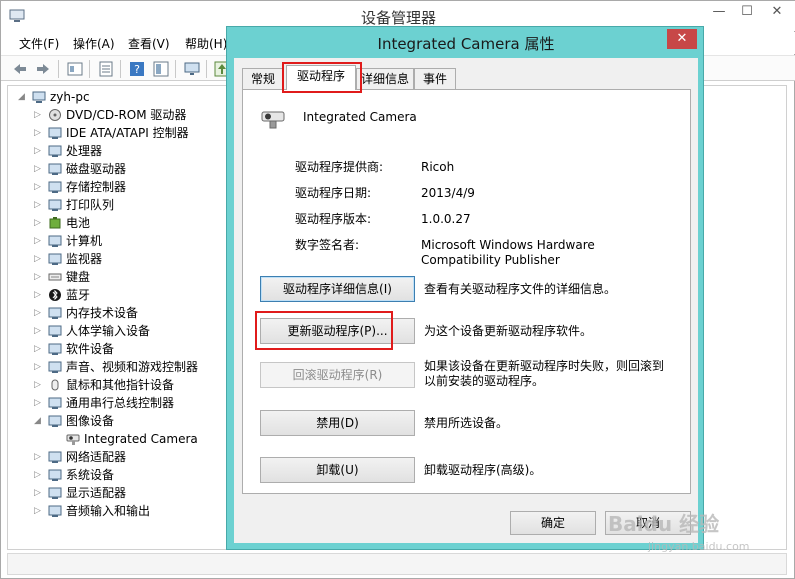 This screenshot has height=579, width=795. Describe the element at coordinates (337, 289) in the screenshot. I see `driver-details-button: 驱动程序详细信息(I)` at that location.